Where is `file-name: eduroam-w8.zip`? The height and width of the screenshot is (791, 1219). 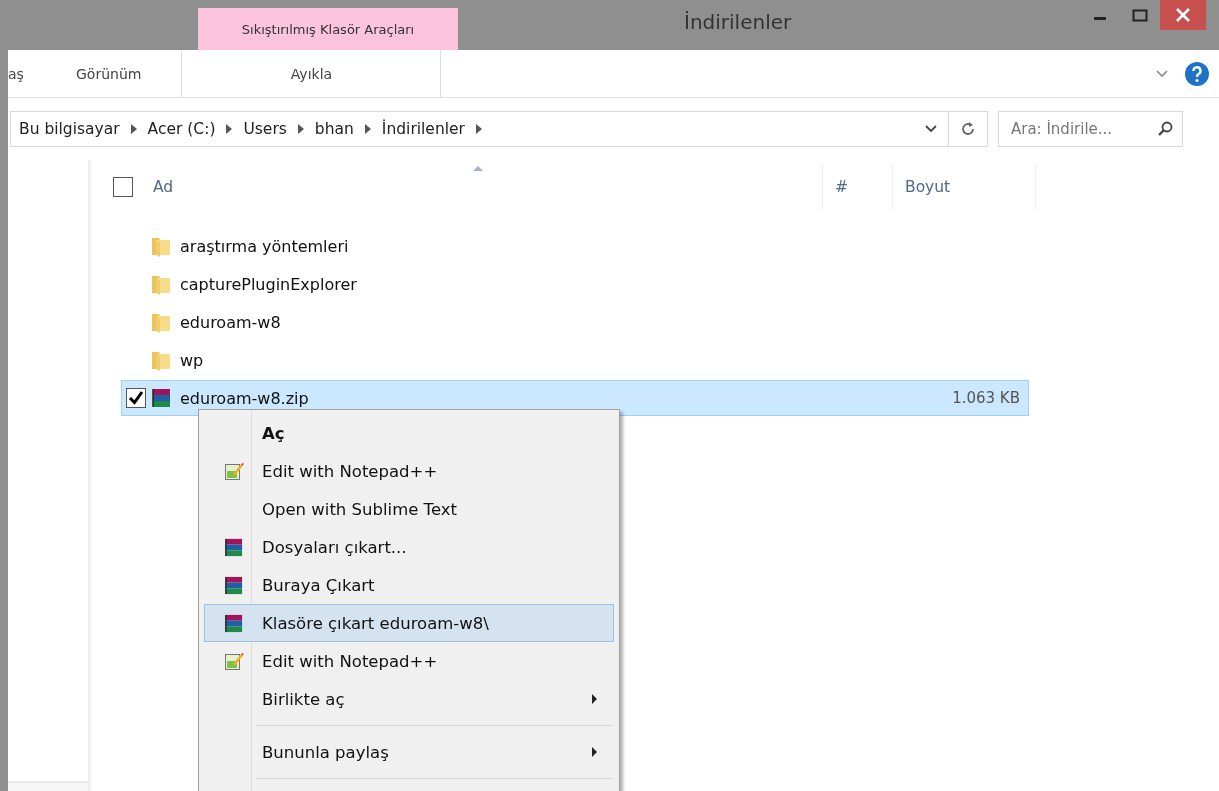
file-name: eduroam-w8.zip is located at coordinates (244, 398).